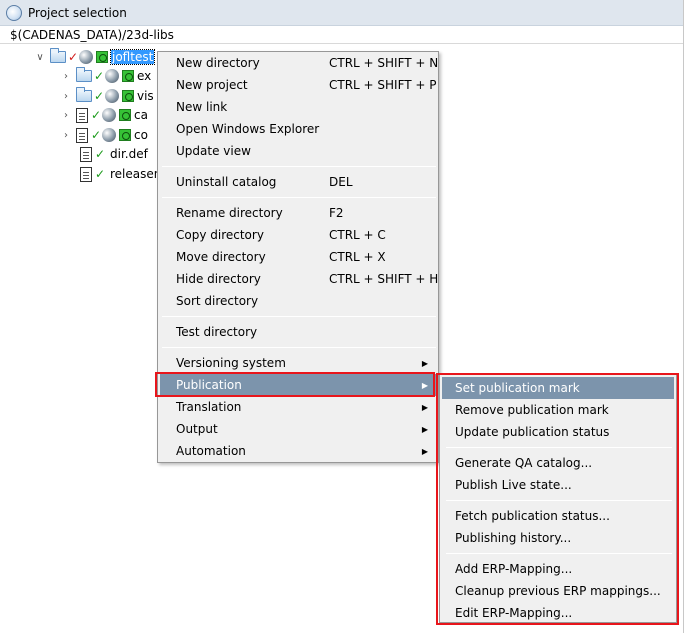 The width and height of the screenshot is (684, 633). I want to click on menu-item-label: Automation, so click(211, 451).